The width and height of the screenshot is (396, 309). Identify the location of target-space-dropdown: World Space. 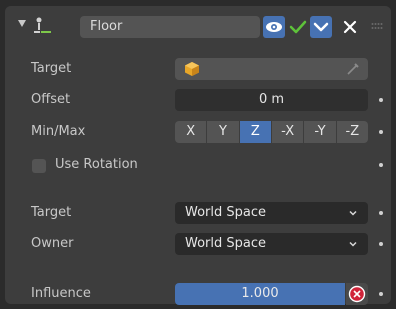
(271, 213).